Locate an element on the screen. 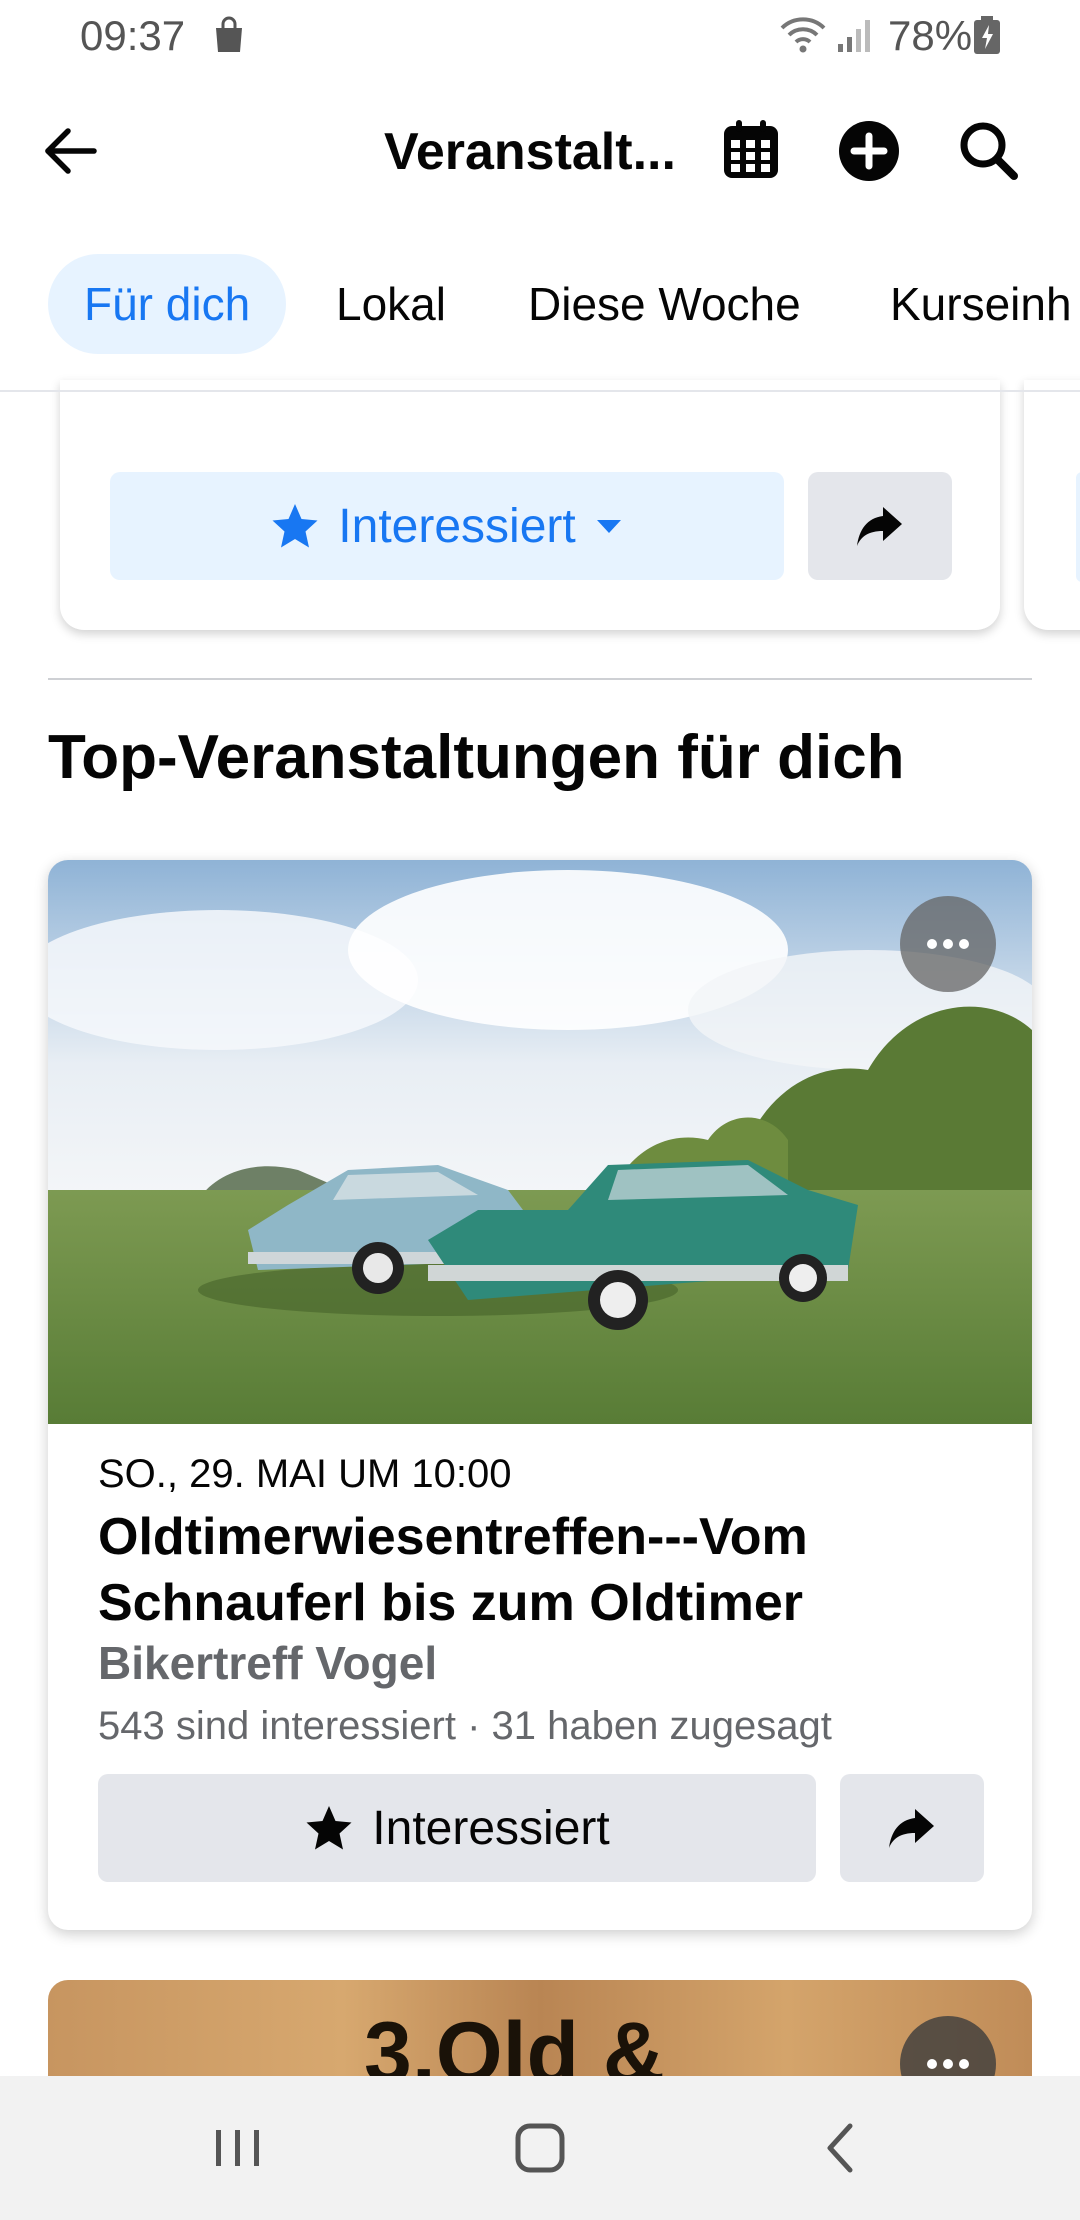 This screenshot has width=1080, height=2220. calendar-icon is located at coordinates (751, 151).